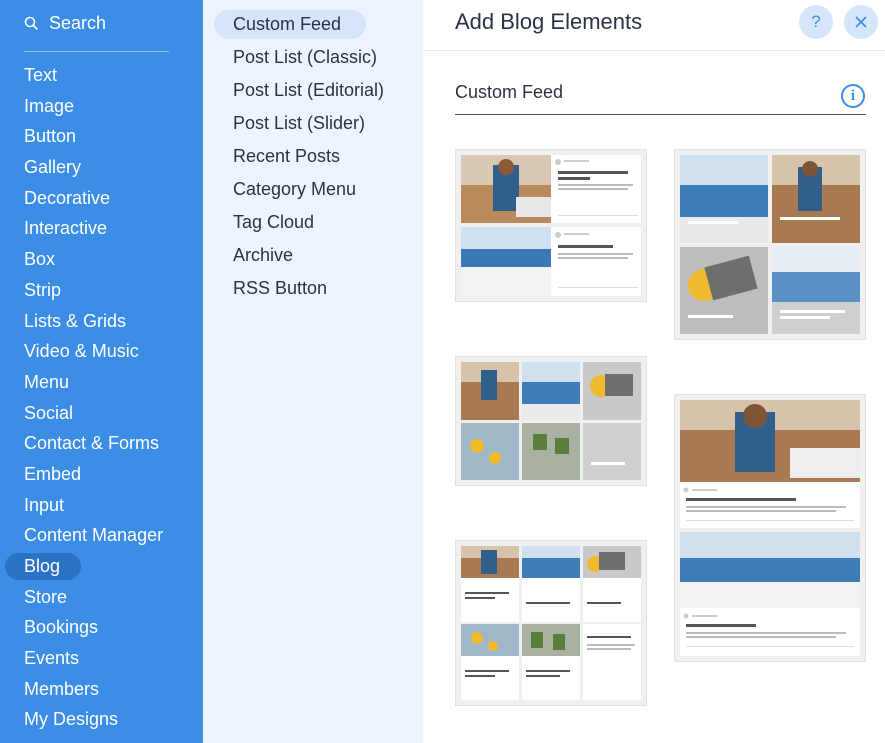 The image size is (885, 743). Describe the element at coordinates (46, 596) in the screenshot. I see `sidebar-item-label: Store` at that location.